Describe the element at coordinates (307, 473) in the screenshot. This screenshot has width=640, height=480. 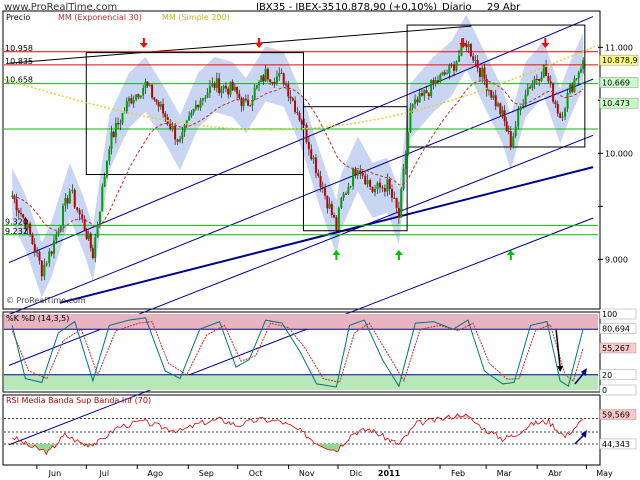
I see `x-tick-label: Nov` at that location.